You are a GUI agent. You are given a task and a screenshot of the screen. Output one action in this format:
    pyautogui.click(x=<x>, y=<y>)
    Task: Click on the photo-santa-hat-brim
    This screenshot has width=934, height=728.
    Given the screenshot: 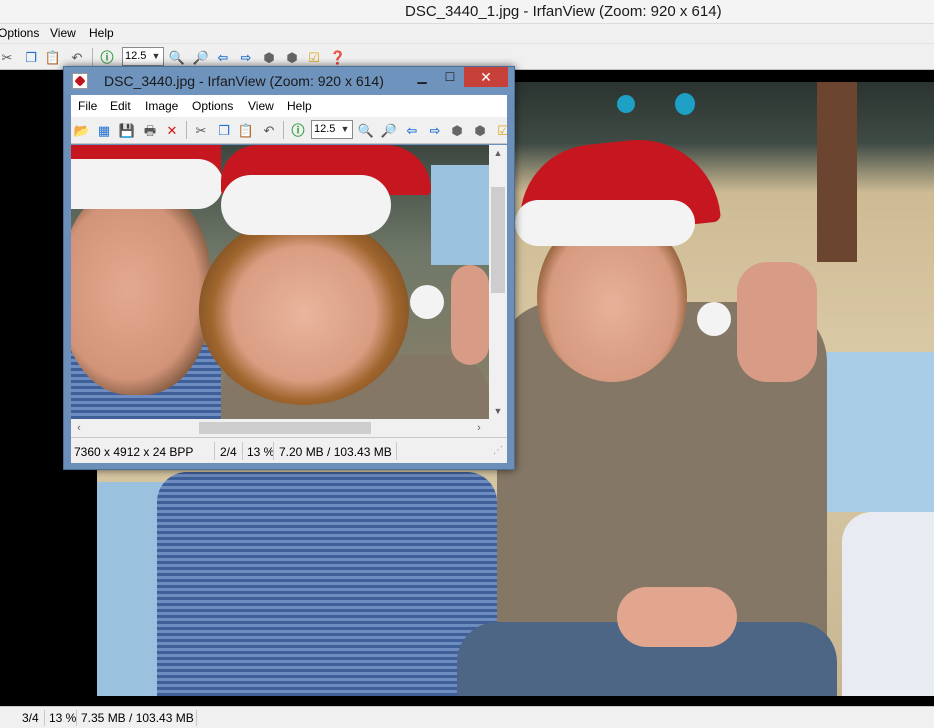 What is the action you would take?
    pyautogui.click(x=605, y=223)
    